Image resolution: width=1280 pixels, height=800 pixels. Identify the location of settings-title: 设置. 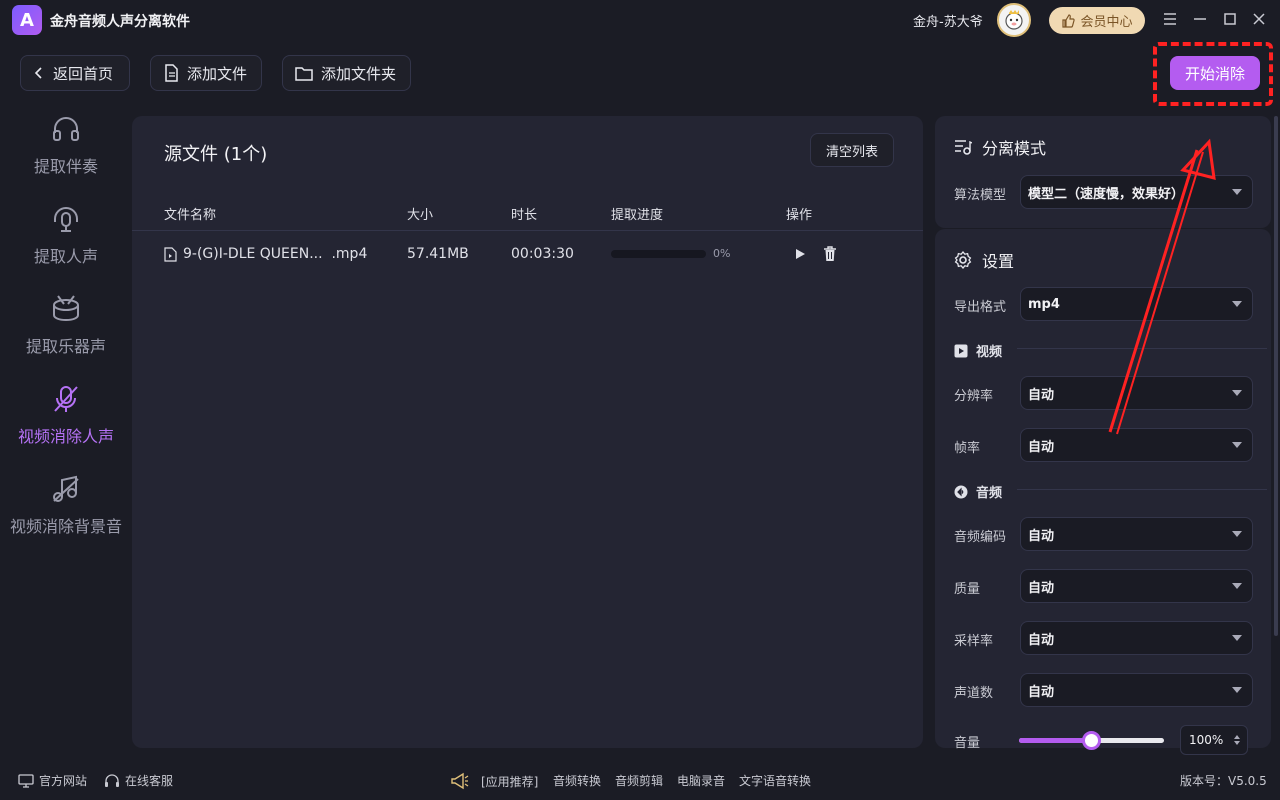
(998, 261).